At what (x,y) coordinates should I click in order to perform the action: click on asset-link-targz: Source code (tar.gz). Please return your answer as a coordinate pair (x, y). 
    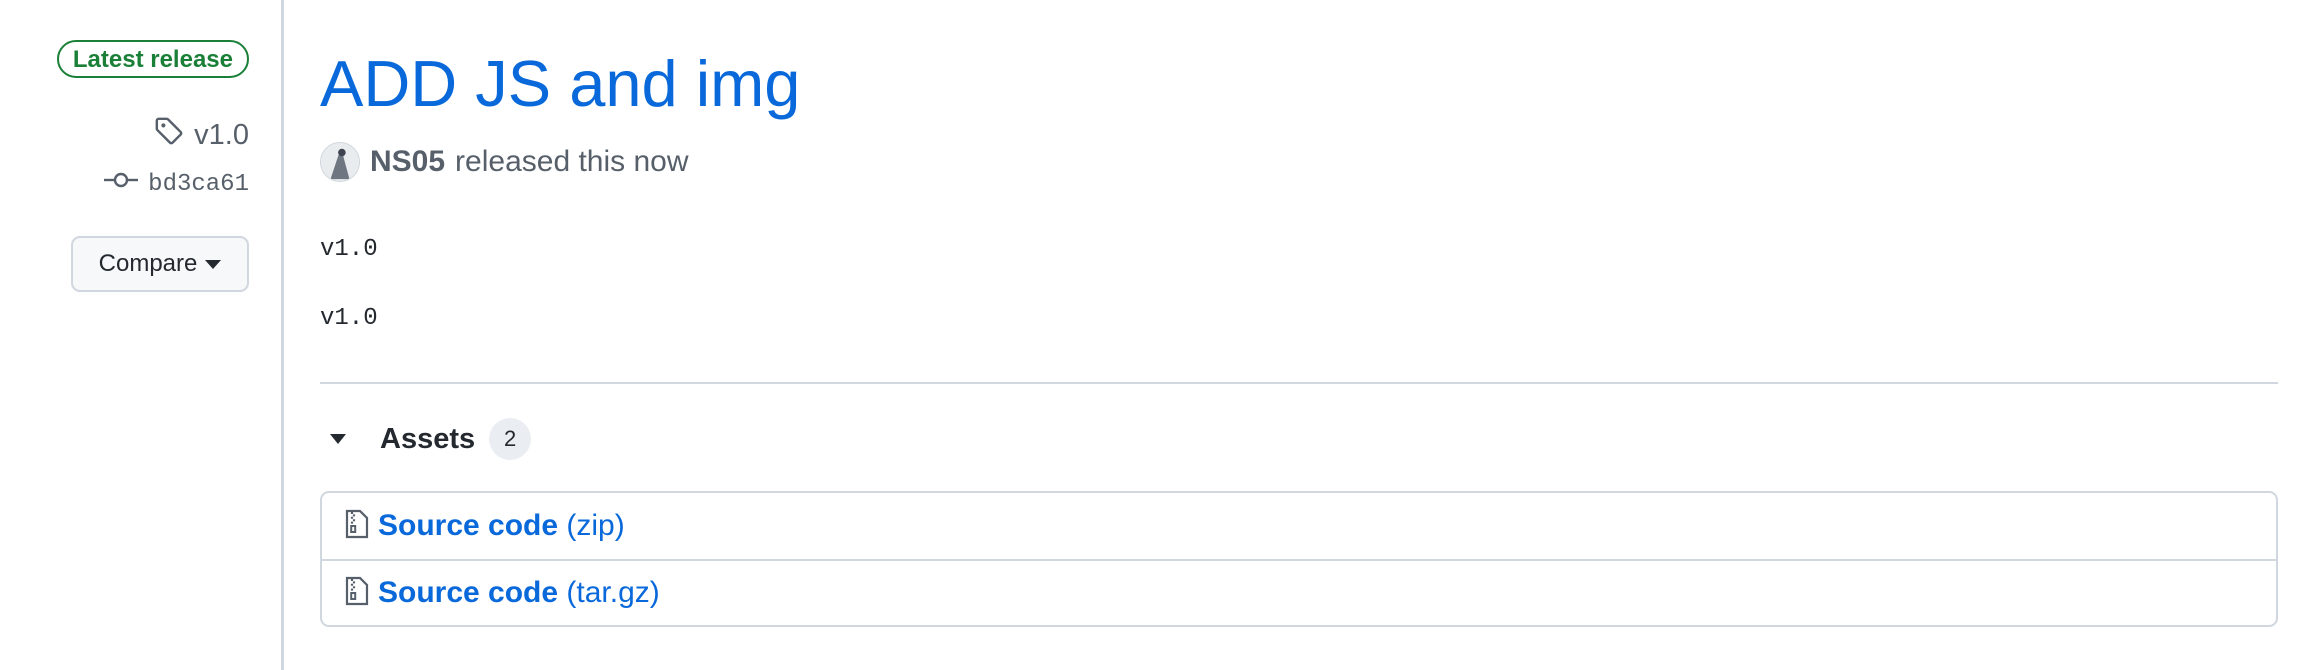
    Looking at the image, I should click on (519, 593).